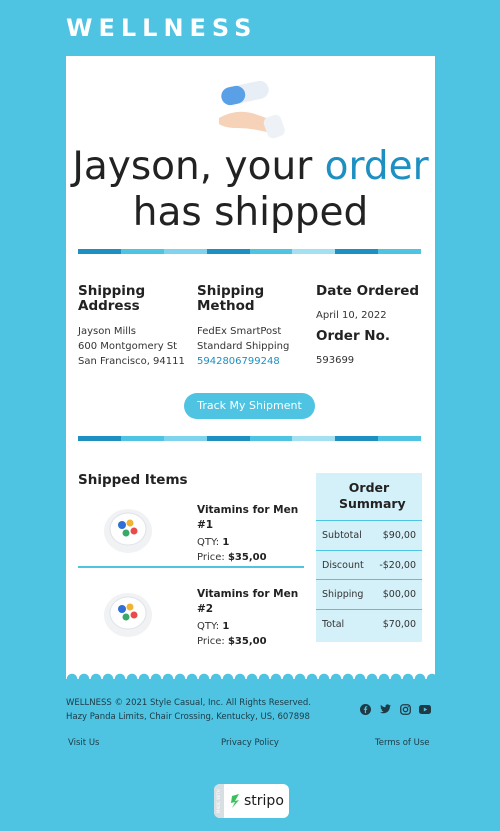  Describe the element at coordinates (252, 109) in the screenshot. I see `hand-pill-icon` at that location.